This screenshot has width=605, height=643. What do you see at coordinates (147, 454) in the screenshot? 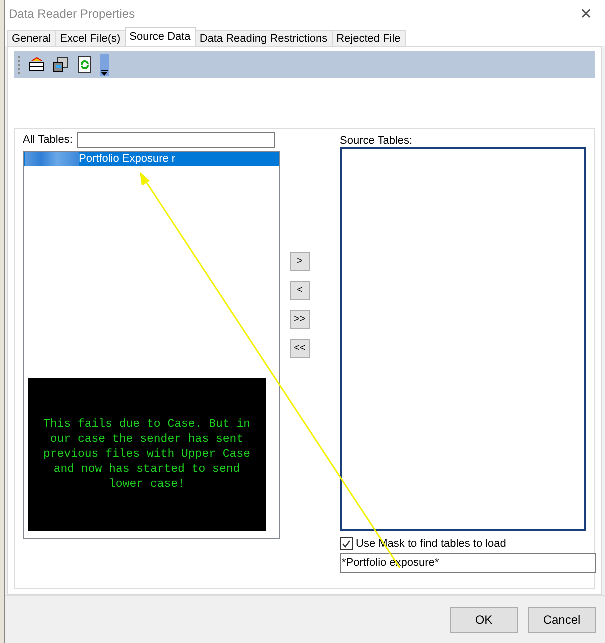
I see `annotation-note: This fails due to Case. But in our case the sender has sent previous files with Upper Case and now has started to send lower case!` at bounding box center [147, 454].